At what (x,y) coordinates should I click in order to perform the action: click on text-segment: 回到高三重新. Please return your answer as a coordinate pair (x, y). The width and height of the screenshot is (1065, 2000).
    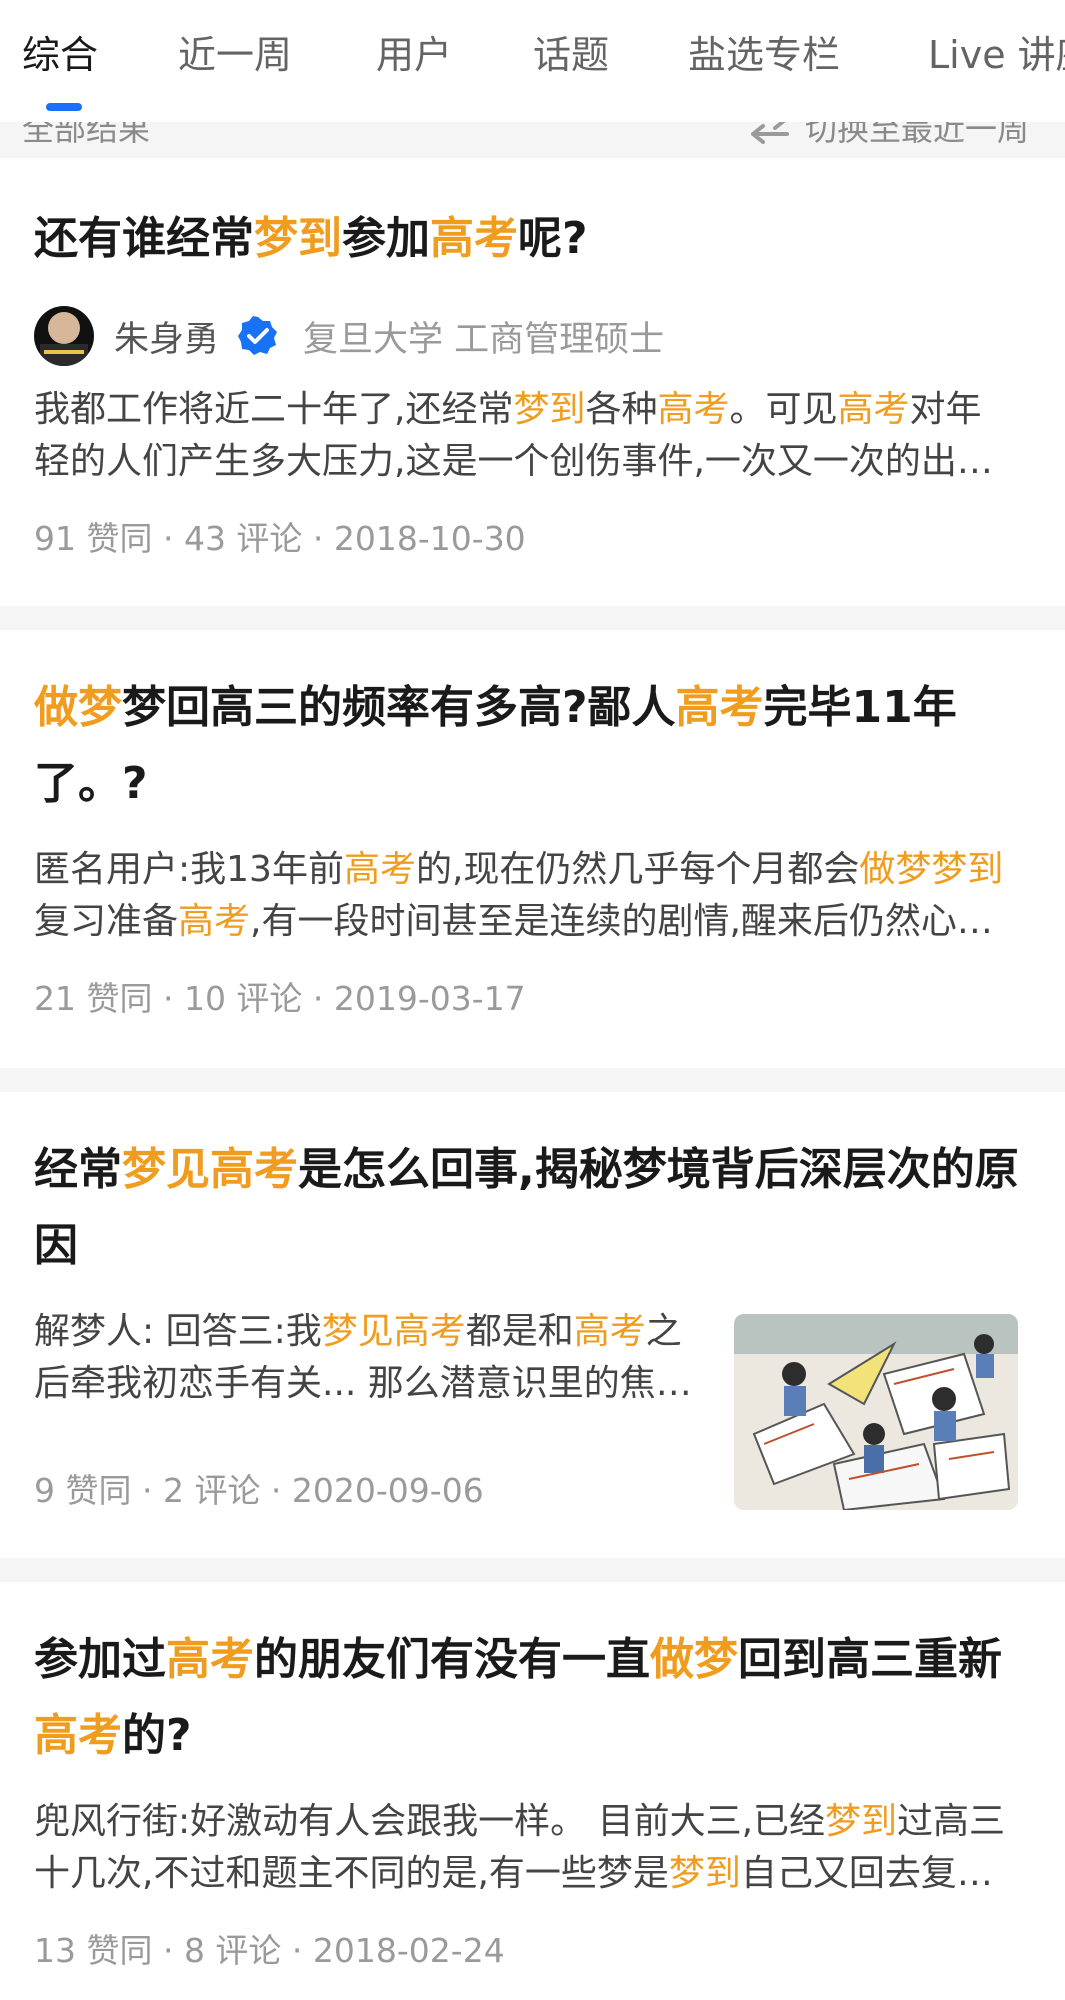
    Looking at the image, I should click on (870, 1659).